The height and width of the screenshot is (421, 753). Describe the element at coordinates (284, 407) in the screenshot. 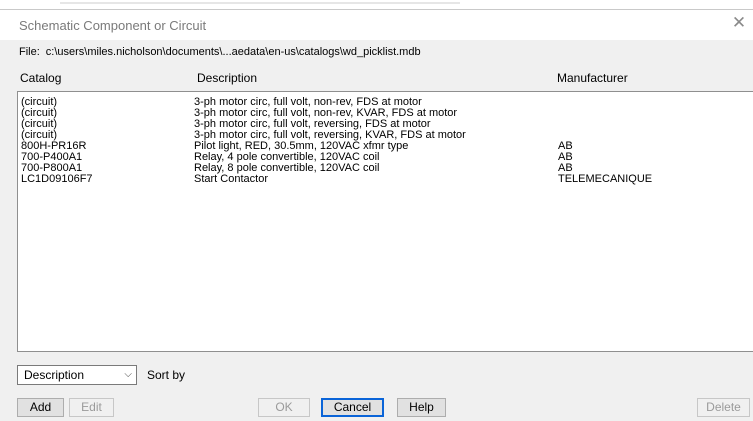

I see `ok-button: OK` at that location.